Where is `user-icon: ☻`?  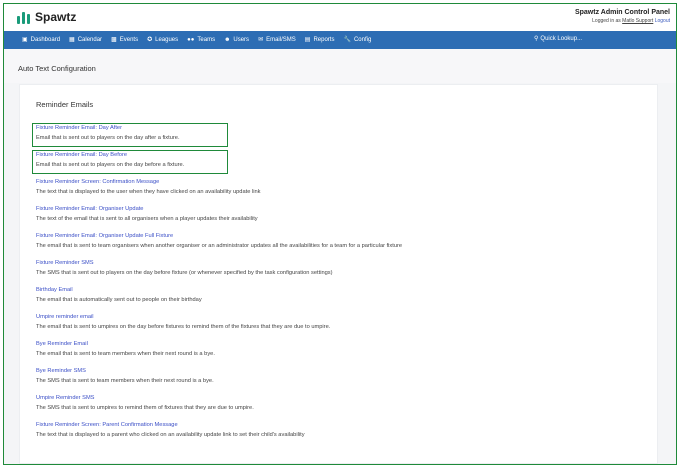 user-icon: ☻ is located at coordinates (227, 40).